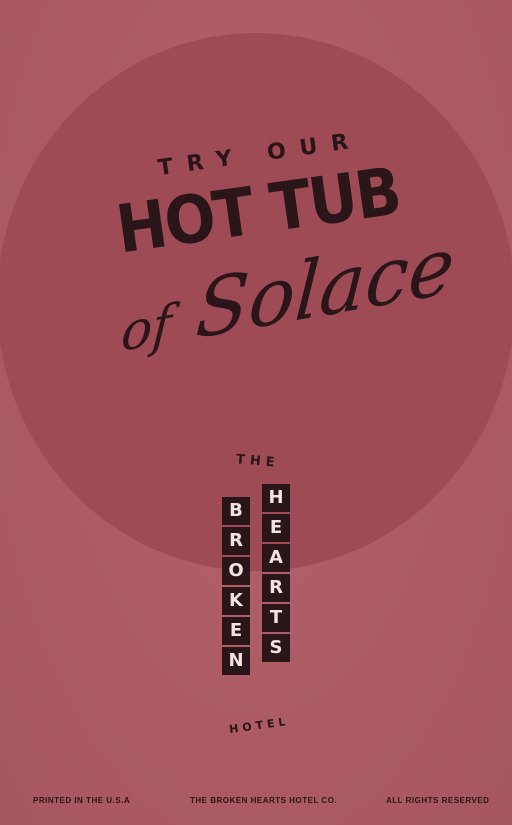 The width and height of the screenshot is (512, 825). What do you see at coordinates (236, 661) in the screenshot?
I see `broken-letter-tile: N` at bounding box center [236, 661].